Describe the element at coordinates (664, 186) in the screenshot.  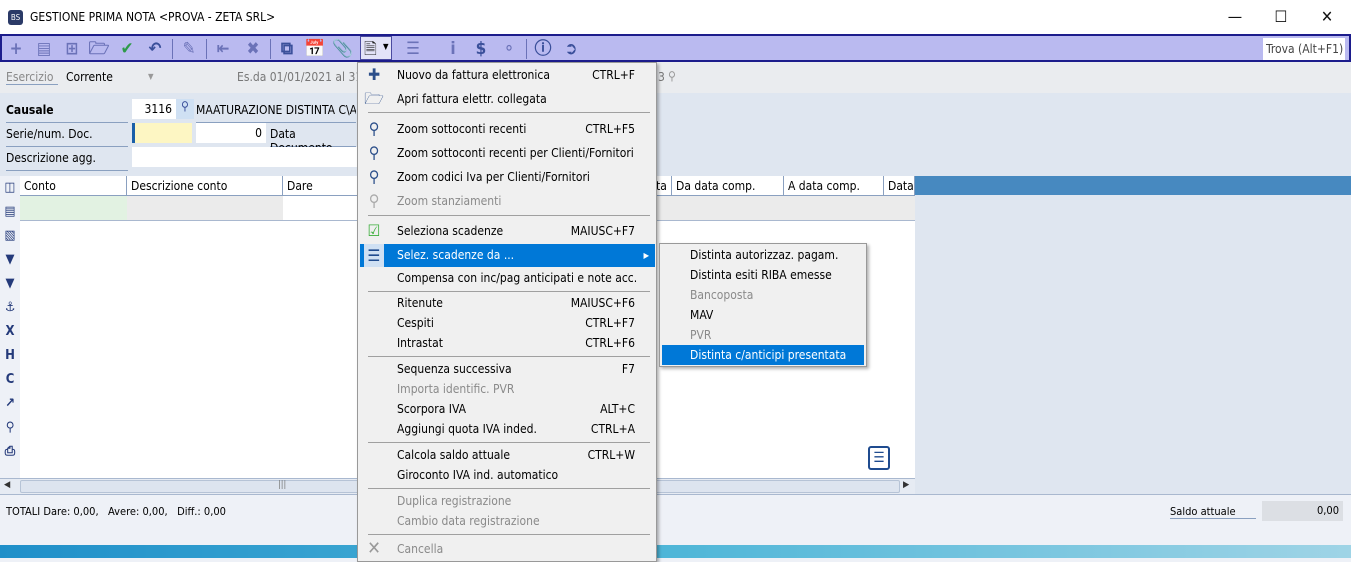
I see `column-header-partial: ta` at that location.